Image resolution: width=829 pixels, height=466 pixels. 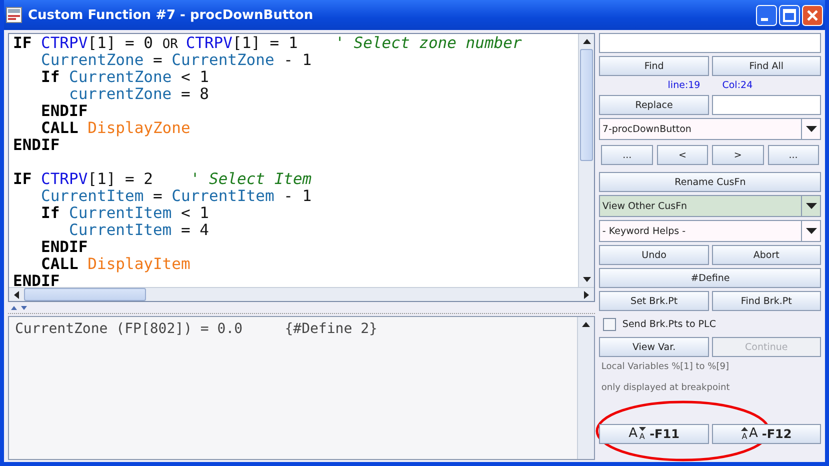 I want to click on horizontal-scrollbar, so click(x=301, y=294).